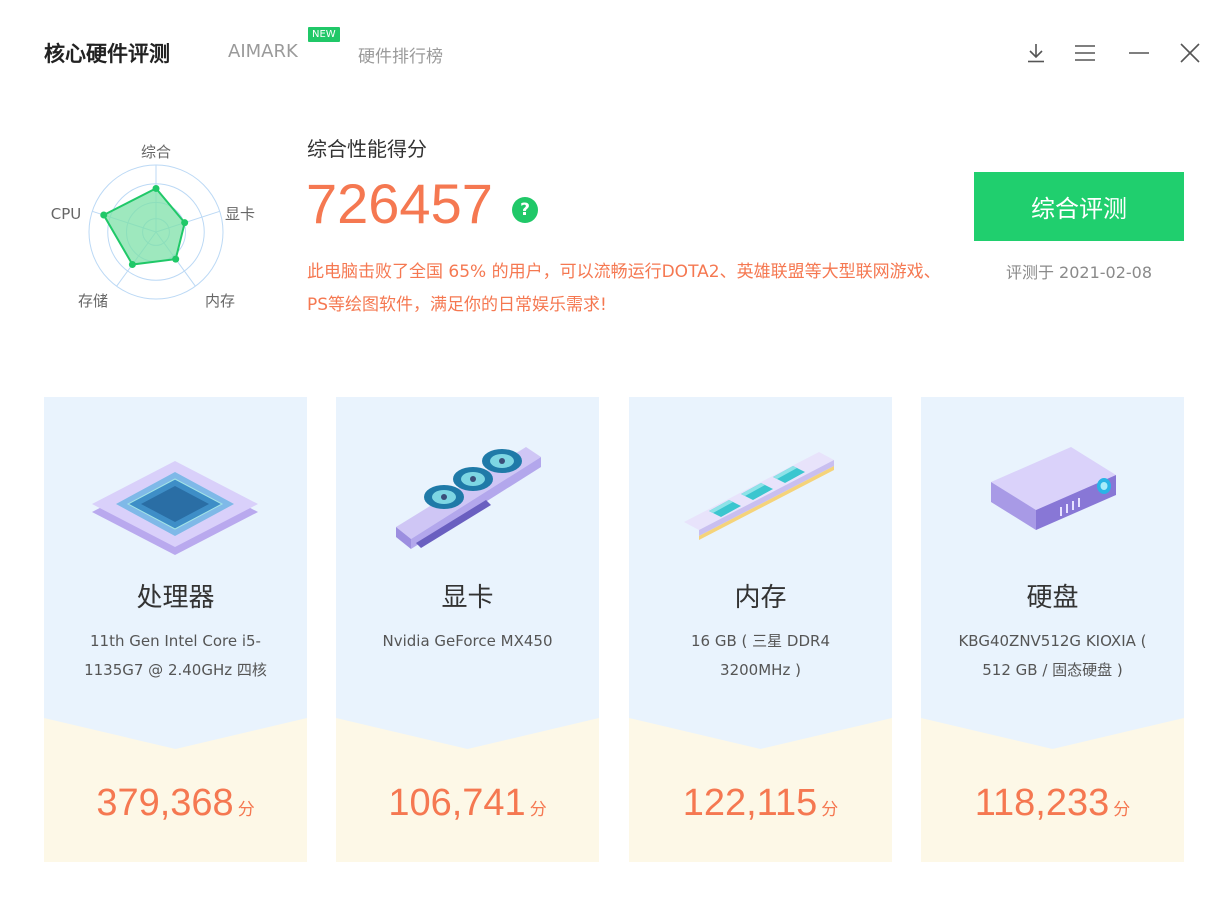  Describe the element at coordinates (175, 508) in the screenshot. I see `cpu-chip-icon` at that location.